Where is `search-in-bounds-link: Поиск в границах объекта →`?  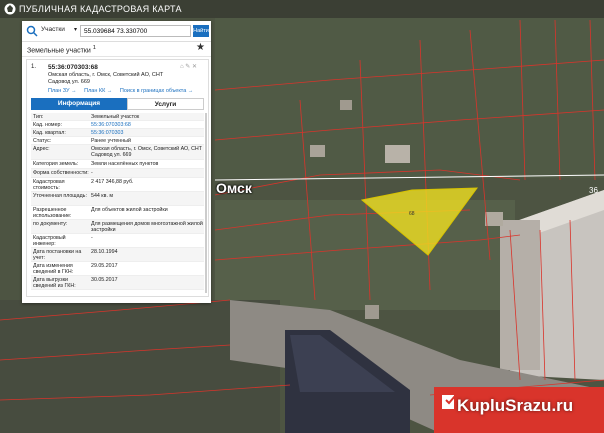
search-in-bounds-link: Поиск в границах объекта → is located at coordinates (156, 91).